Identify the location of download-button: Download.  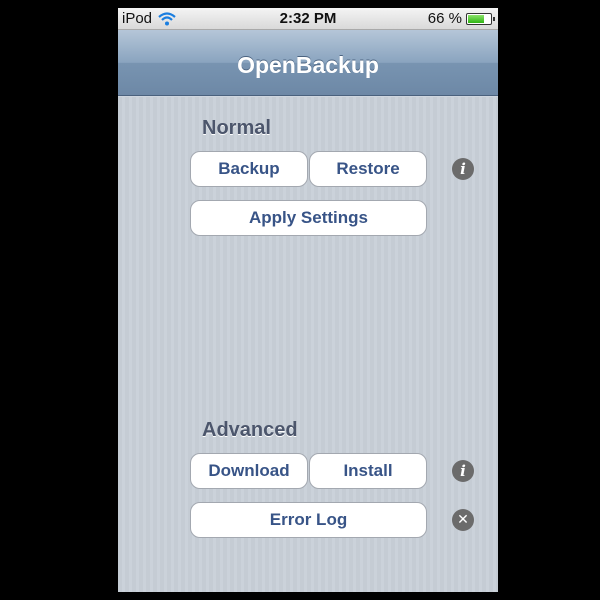
(249, 471).